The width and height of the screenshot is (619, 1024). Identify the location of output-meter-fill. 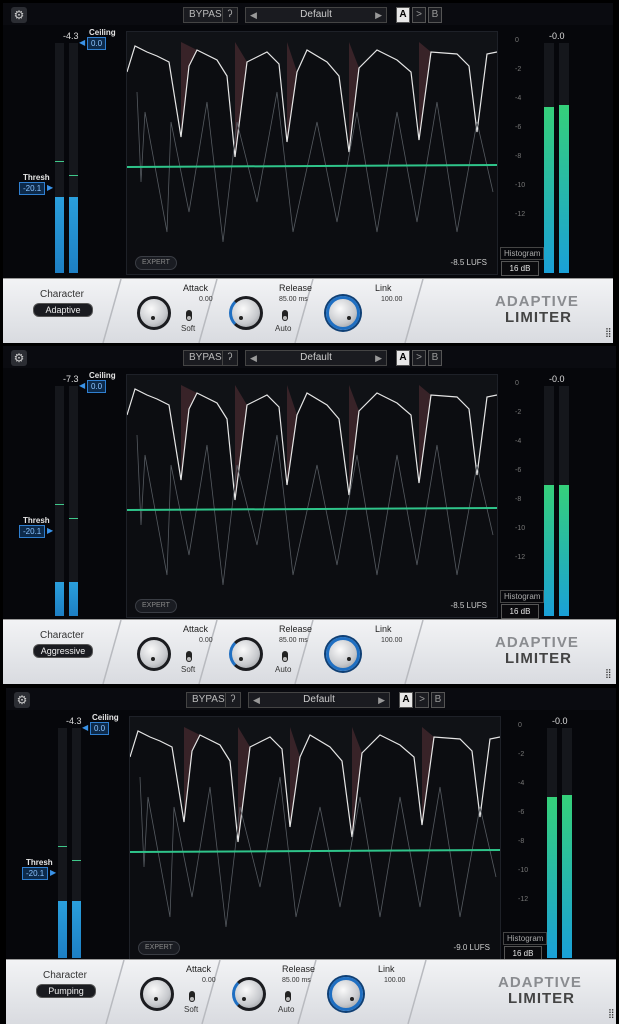
(549, 550).